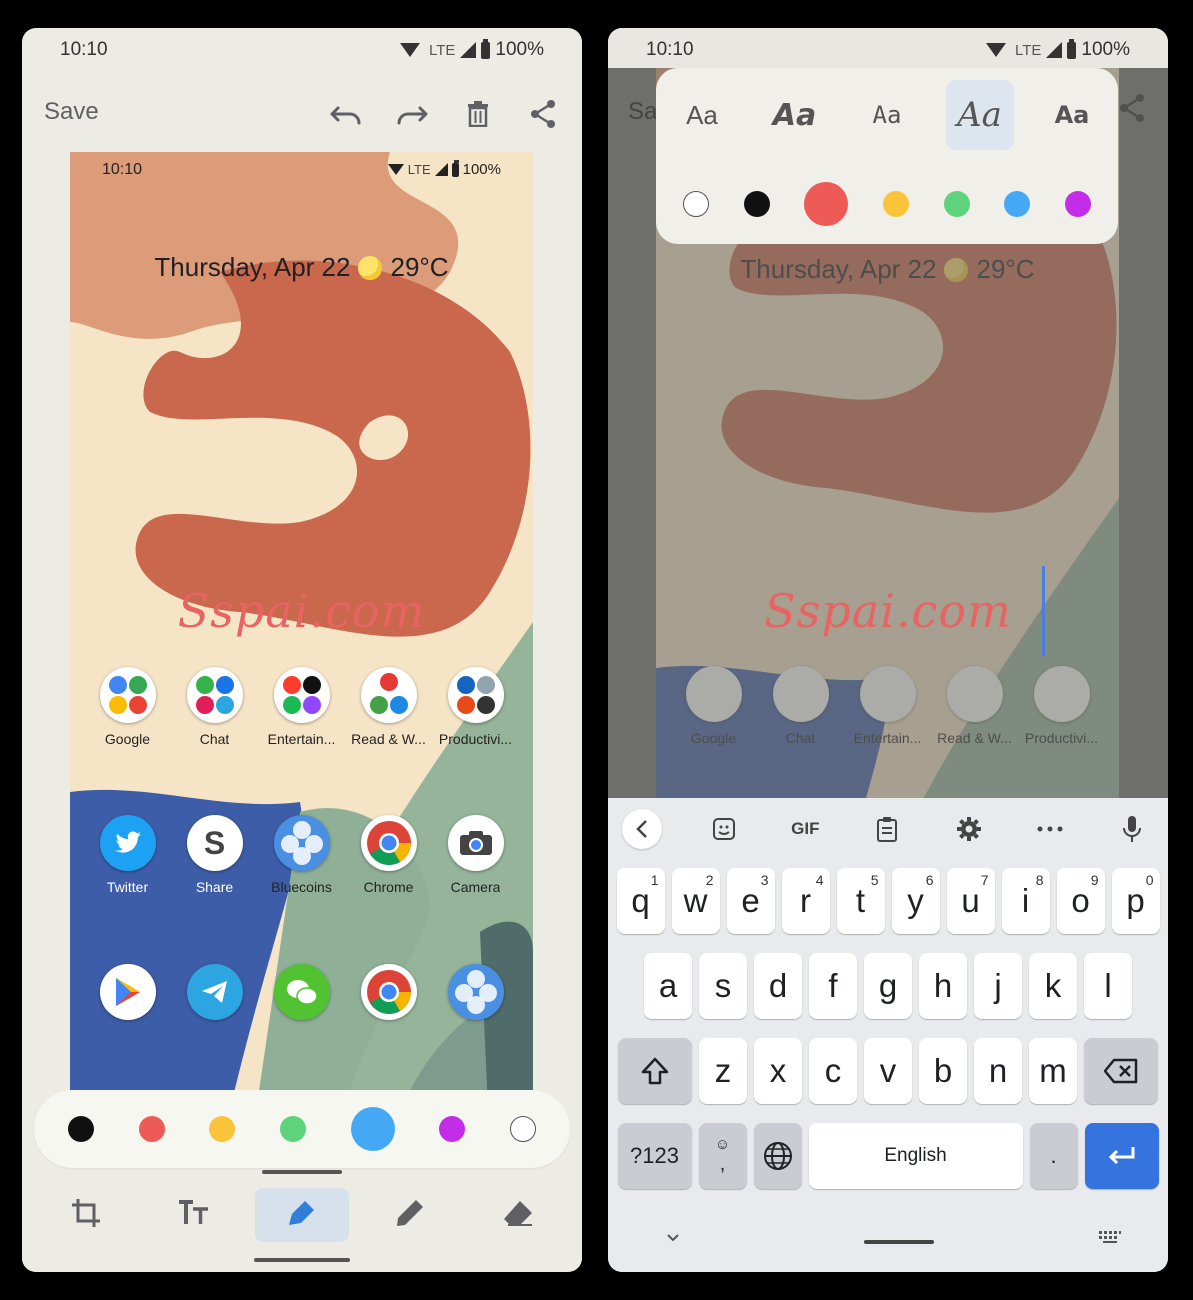 This screenshot has height=1300, width=1193. I want to click on undo-icon, so click(346, 114).